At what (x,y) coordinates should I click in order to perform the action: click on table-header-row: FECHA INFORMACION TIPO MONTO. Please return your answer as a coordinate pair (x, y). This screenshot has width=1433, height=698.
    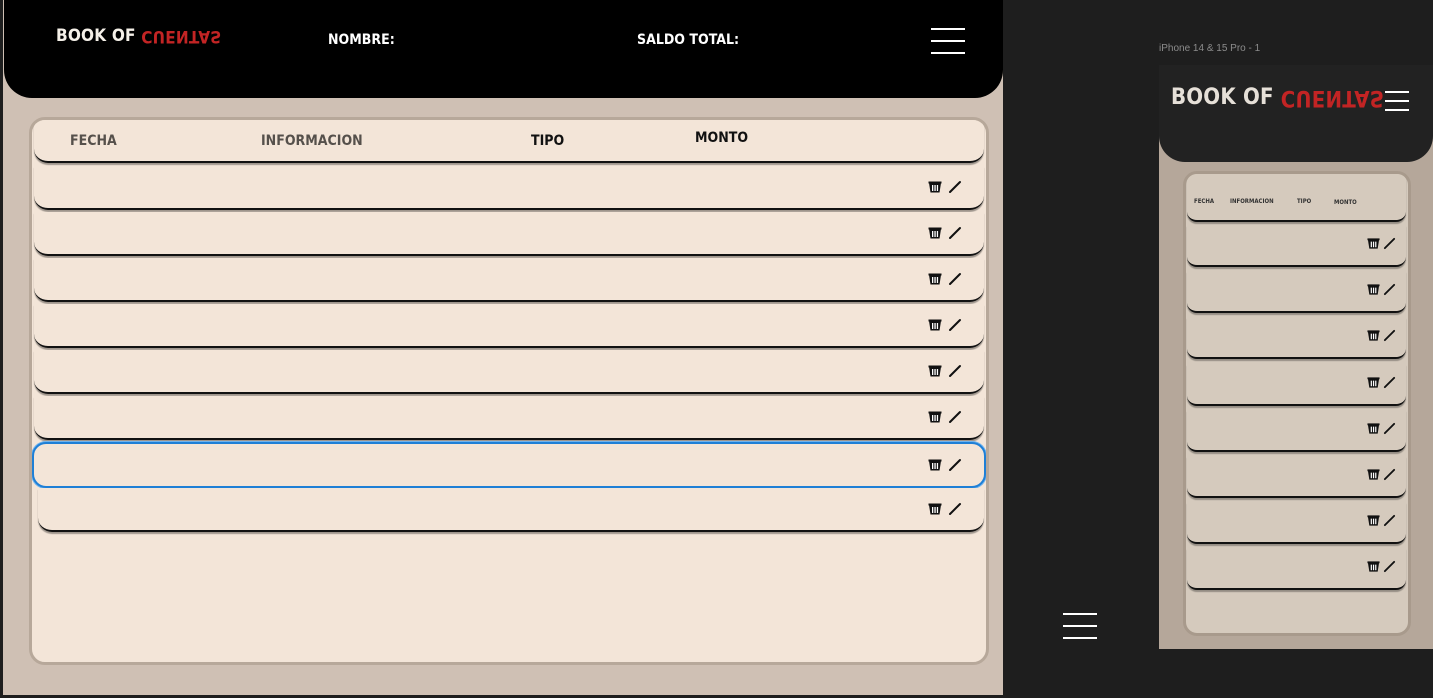
    Looking at the image, I should click on (509, 141).